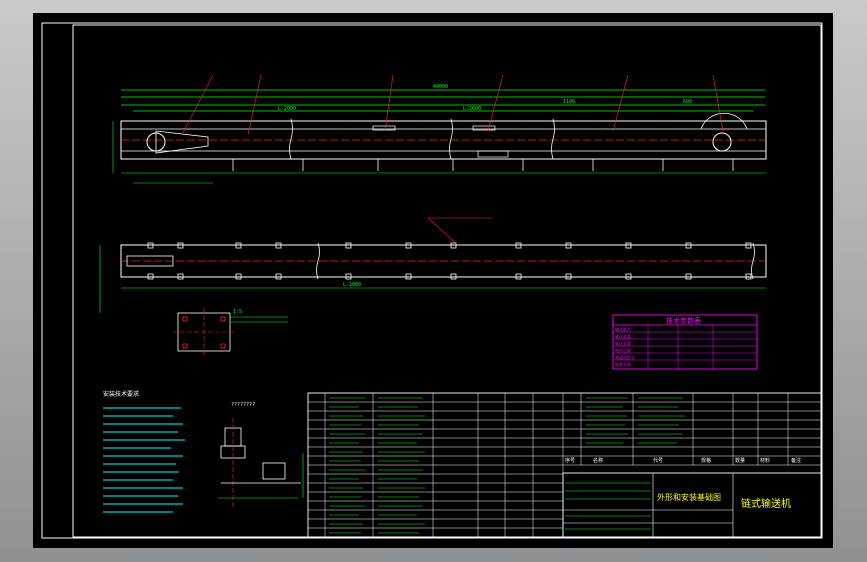 The image size is (867, 562). I want to click on section-label: ????????, so click(243, 405).